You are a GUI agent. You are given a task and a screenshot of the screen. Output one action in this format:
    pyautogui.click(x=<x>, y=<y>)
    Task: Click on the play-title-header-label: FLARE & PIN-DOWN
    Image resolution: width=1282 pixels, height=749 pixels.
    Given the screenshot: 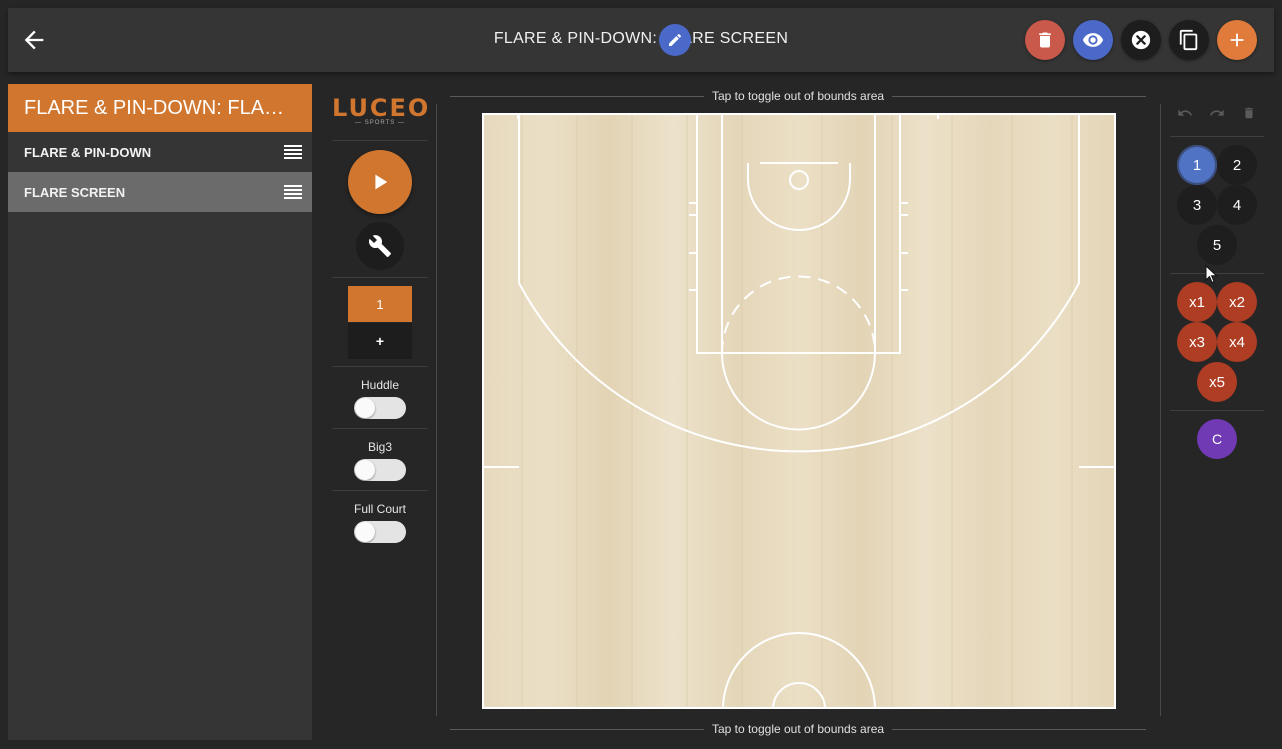 What is the action you would take?
    pyautogui.click(x=160, y=107)
    